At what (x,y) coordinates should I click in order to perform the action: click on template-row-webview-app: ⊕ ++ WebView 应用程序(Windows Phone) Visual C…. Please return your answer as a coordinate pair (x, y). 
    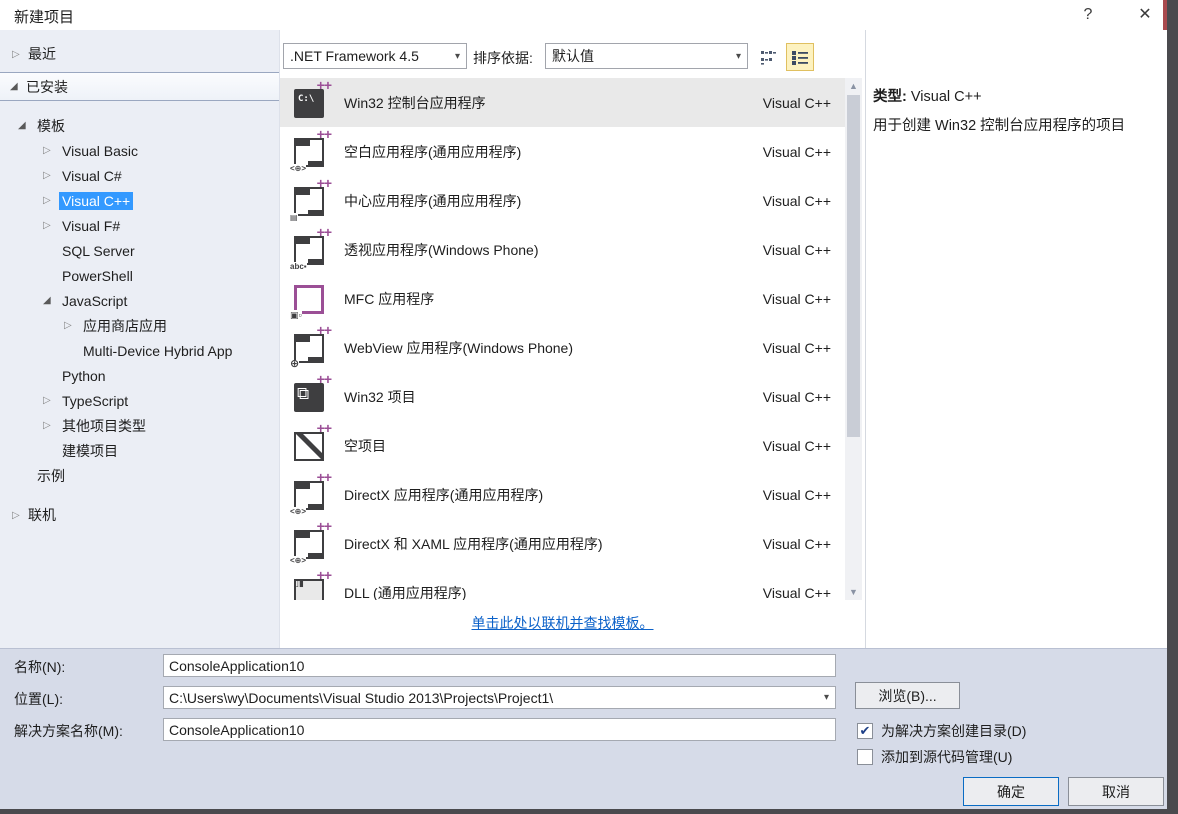
    Looking at the image, I should click on (562, 346).